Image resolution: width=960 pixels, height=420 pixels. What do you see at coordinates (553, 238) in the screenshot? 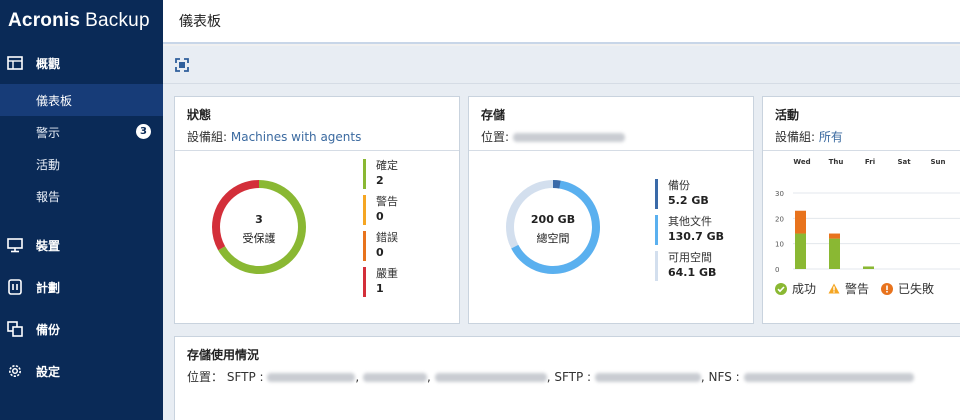
I see `total-space-label: 總空間` at bounding box center [553, 238].